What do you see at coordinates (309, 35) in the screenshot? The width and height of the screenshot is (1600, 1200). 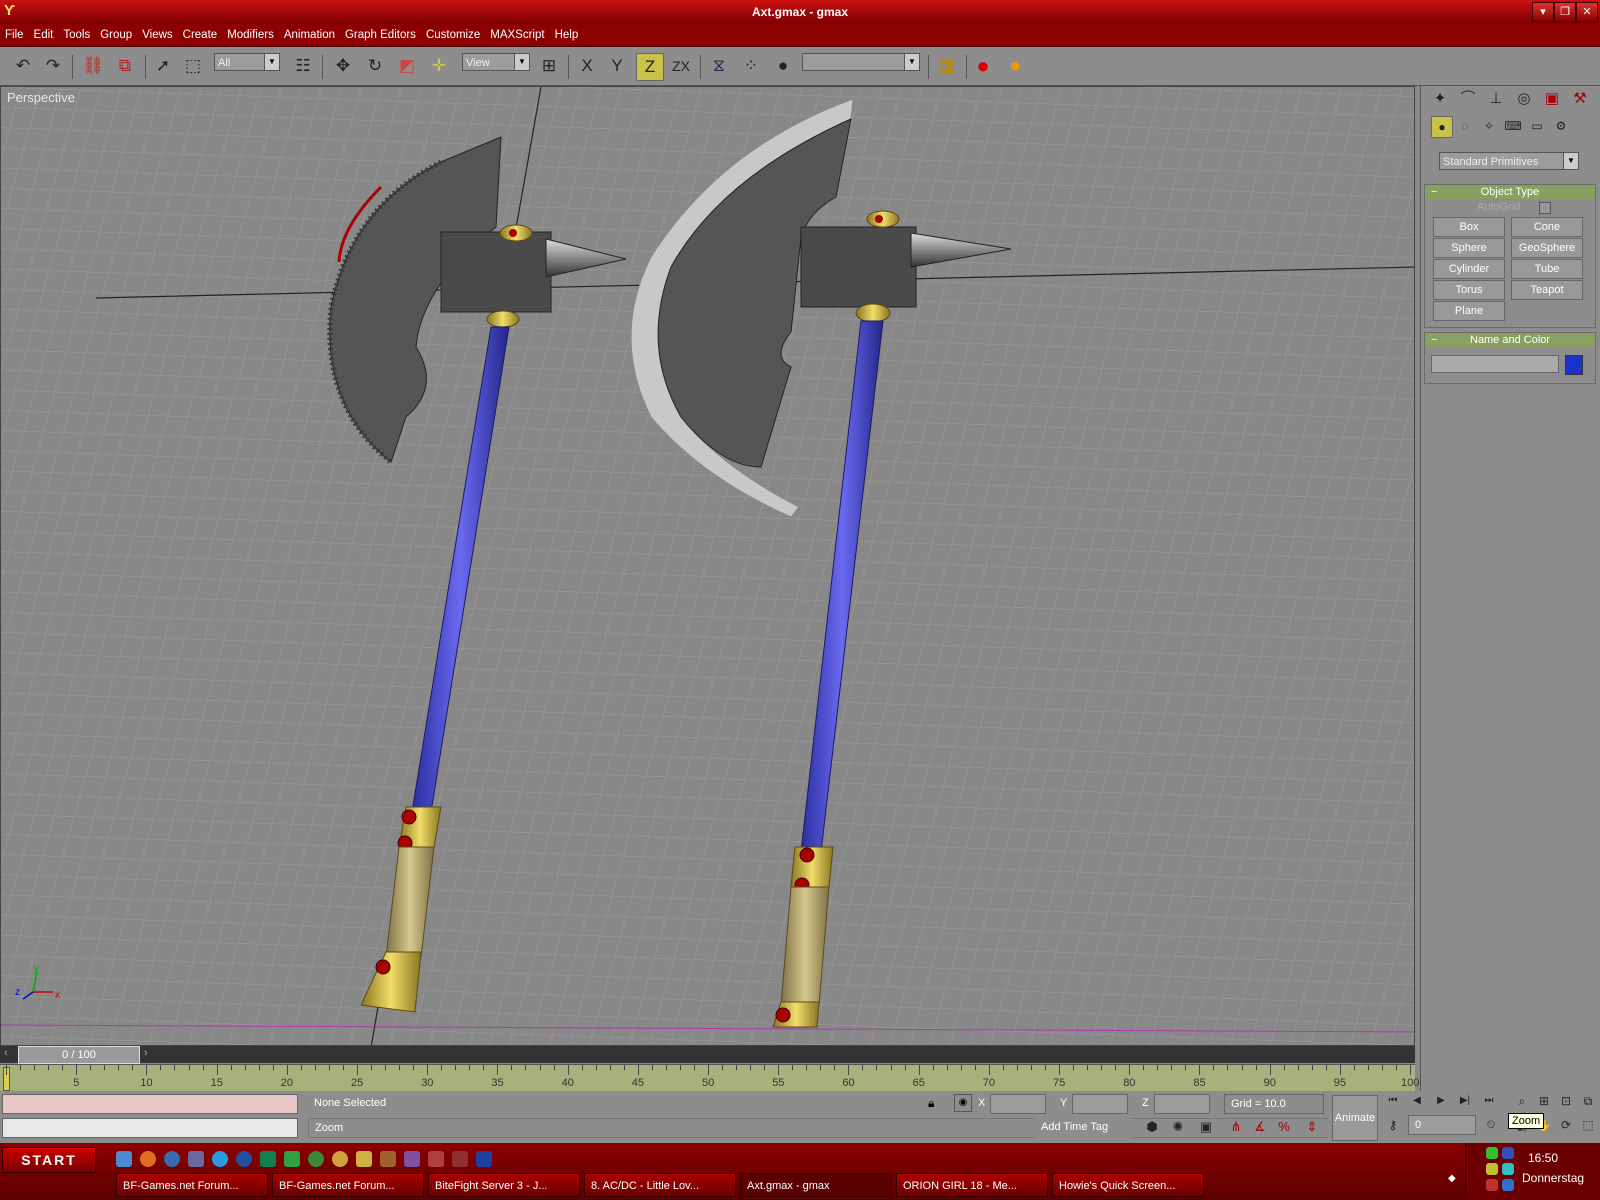 I see `menu-animation: Animation` at bounding box center [309, 35].